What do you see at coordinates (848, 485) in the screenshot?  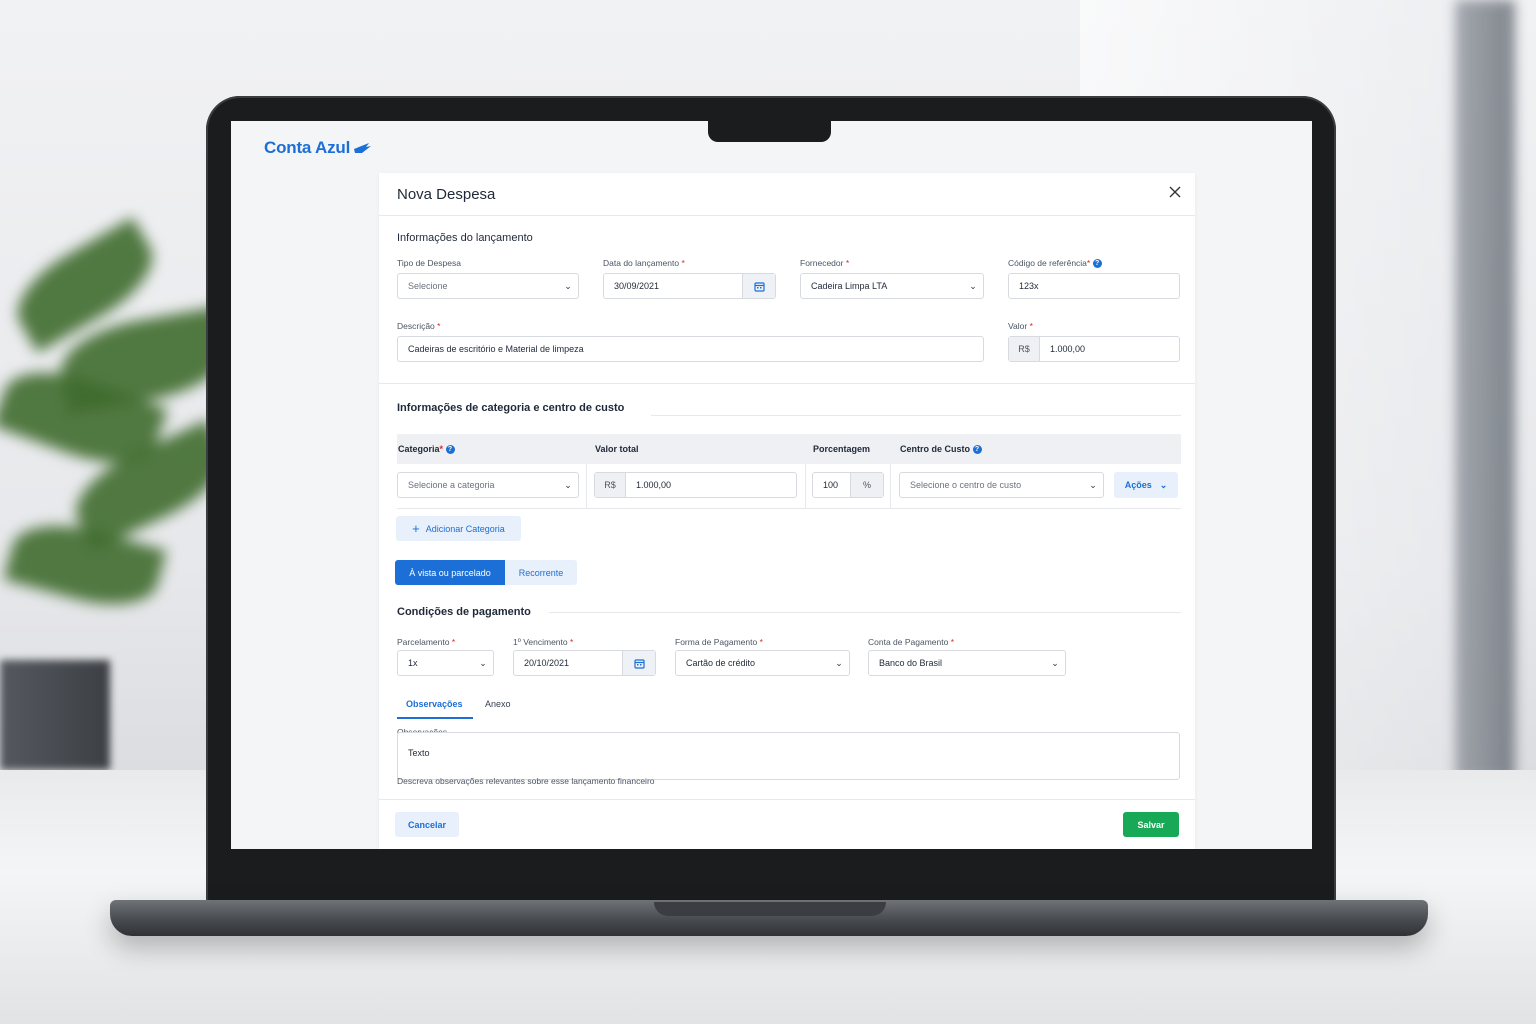 I see `percentage-input: 100 %` at bounding box center [848, 485].